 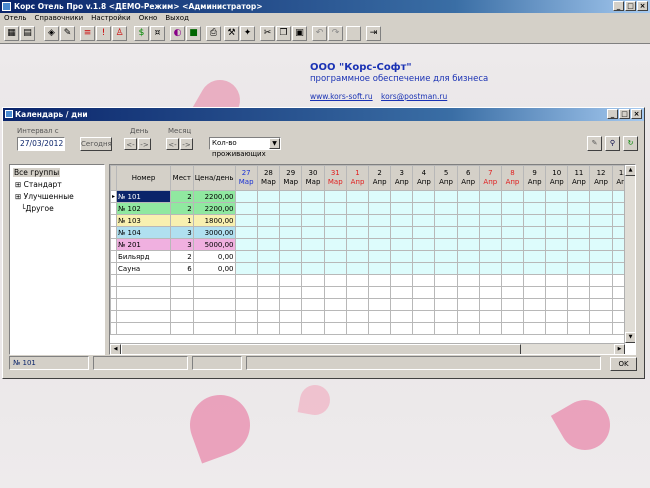 What do you see at coordinates (181, 268) in the screenshot?
I see `cell-beds: 6` at bounding box center [181, 268].